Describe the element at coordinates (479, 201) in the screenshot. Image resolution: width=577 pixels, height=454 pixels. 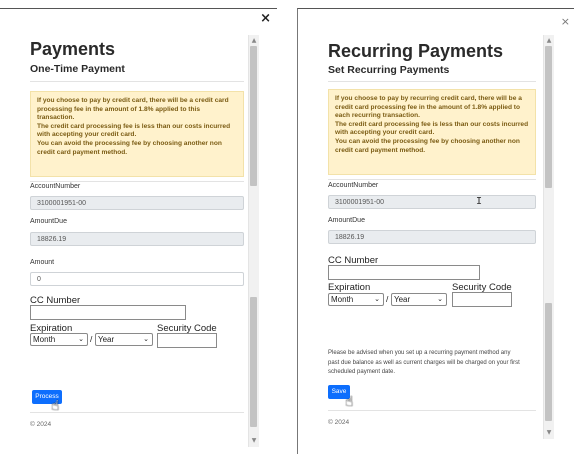
I see `text-cursor-icon: I` at that location.